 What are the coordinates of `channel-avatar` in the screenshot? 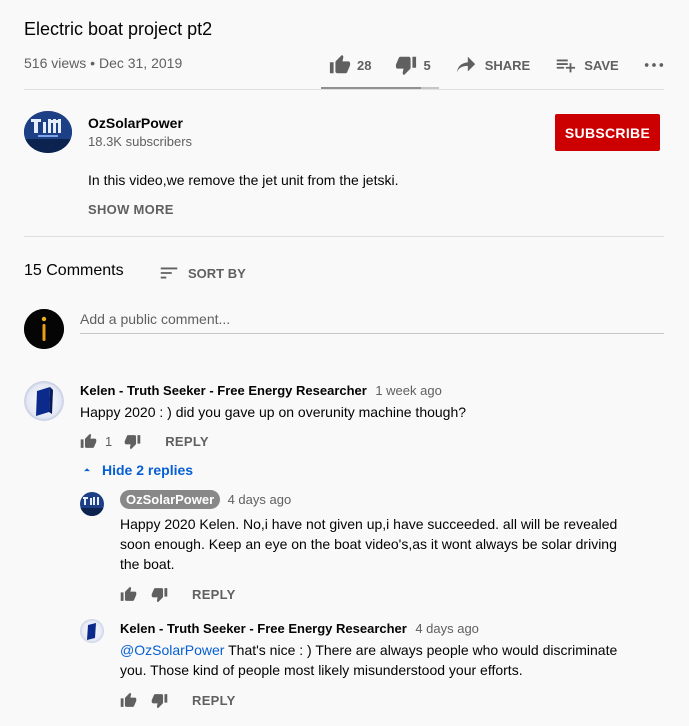 It's located at (48, 132).